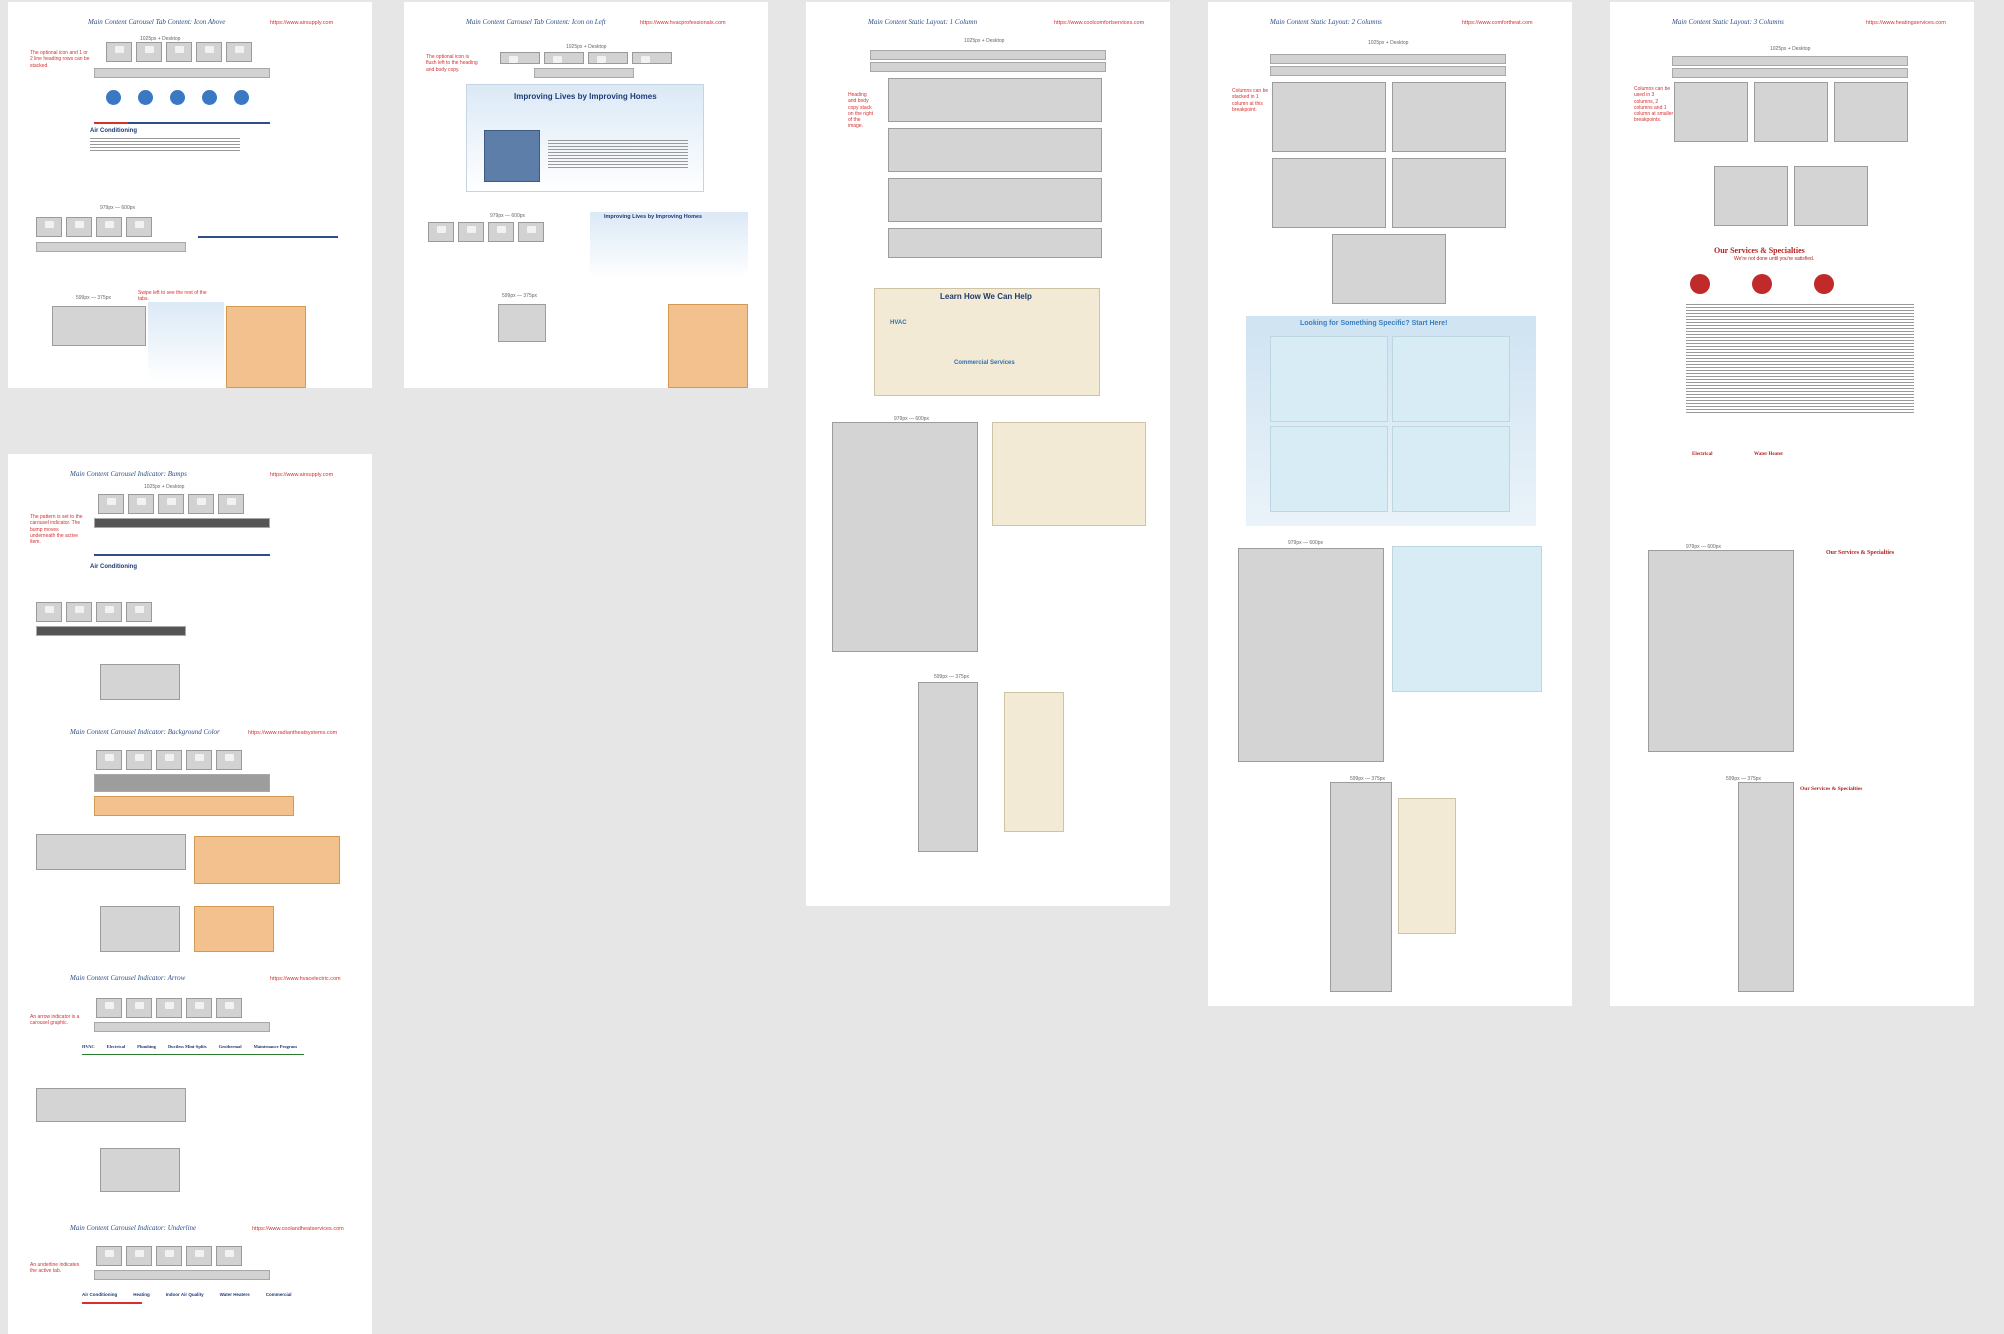 This screenshot has height=1334, width=2004. I want to click on board-url: https://www.coolcomfortservices.com, so click(1099, 23).